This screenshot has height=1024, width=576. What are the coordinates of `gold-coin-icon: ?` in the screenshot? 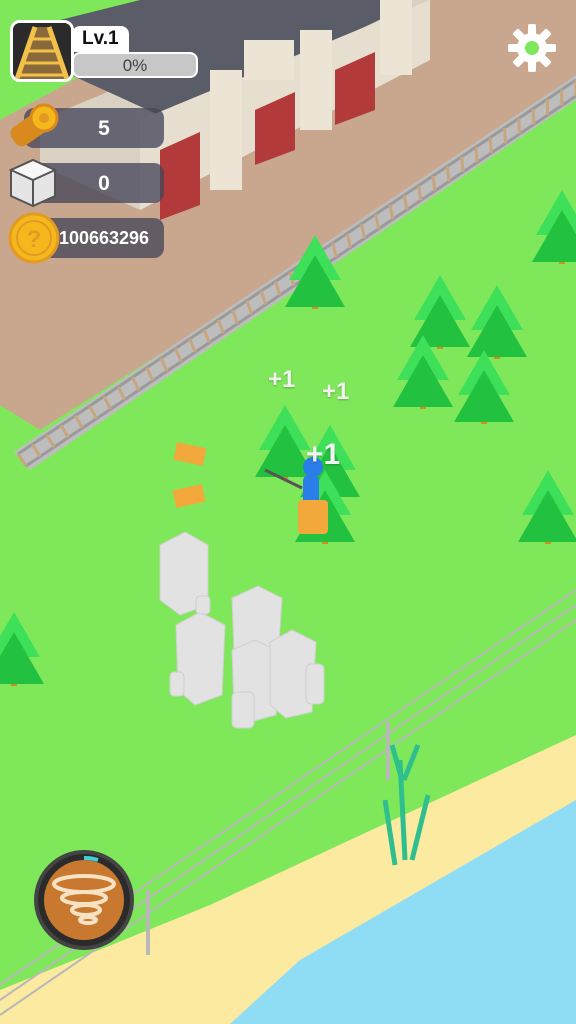 It's located at (34, 238).